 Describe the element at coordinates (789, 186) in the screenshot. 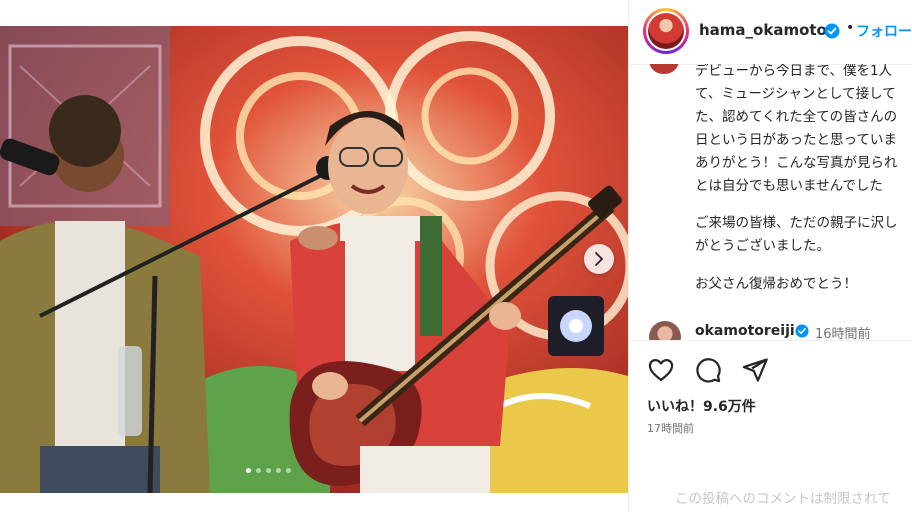

I see `caption-line: とは自分でも思いませんでした` at that location.